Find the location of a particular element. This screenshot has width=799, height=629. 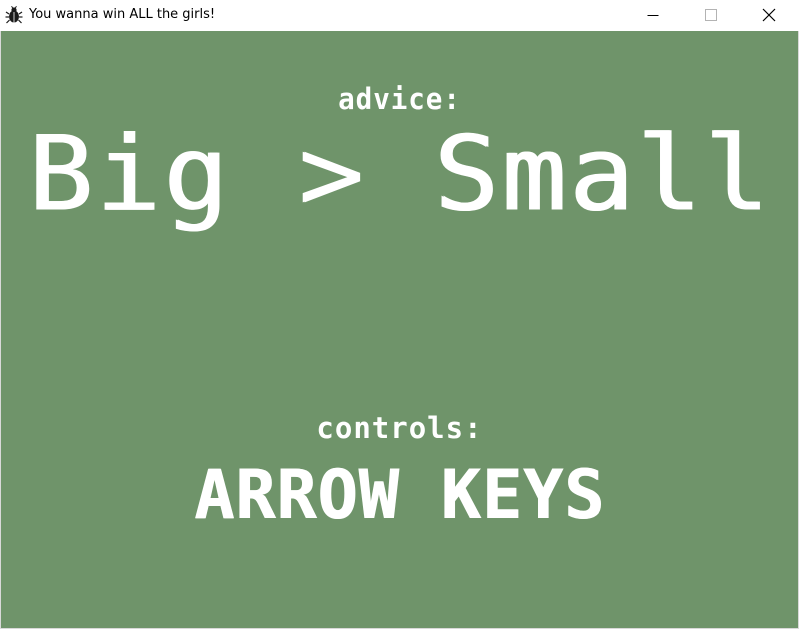

controls-text: ARROW KEYS is located at coordinates (399, 495).